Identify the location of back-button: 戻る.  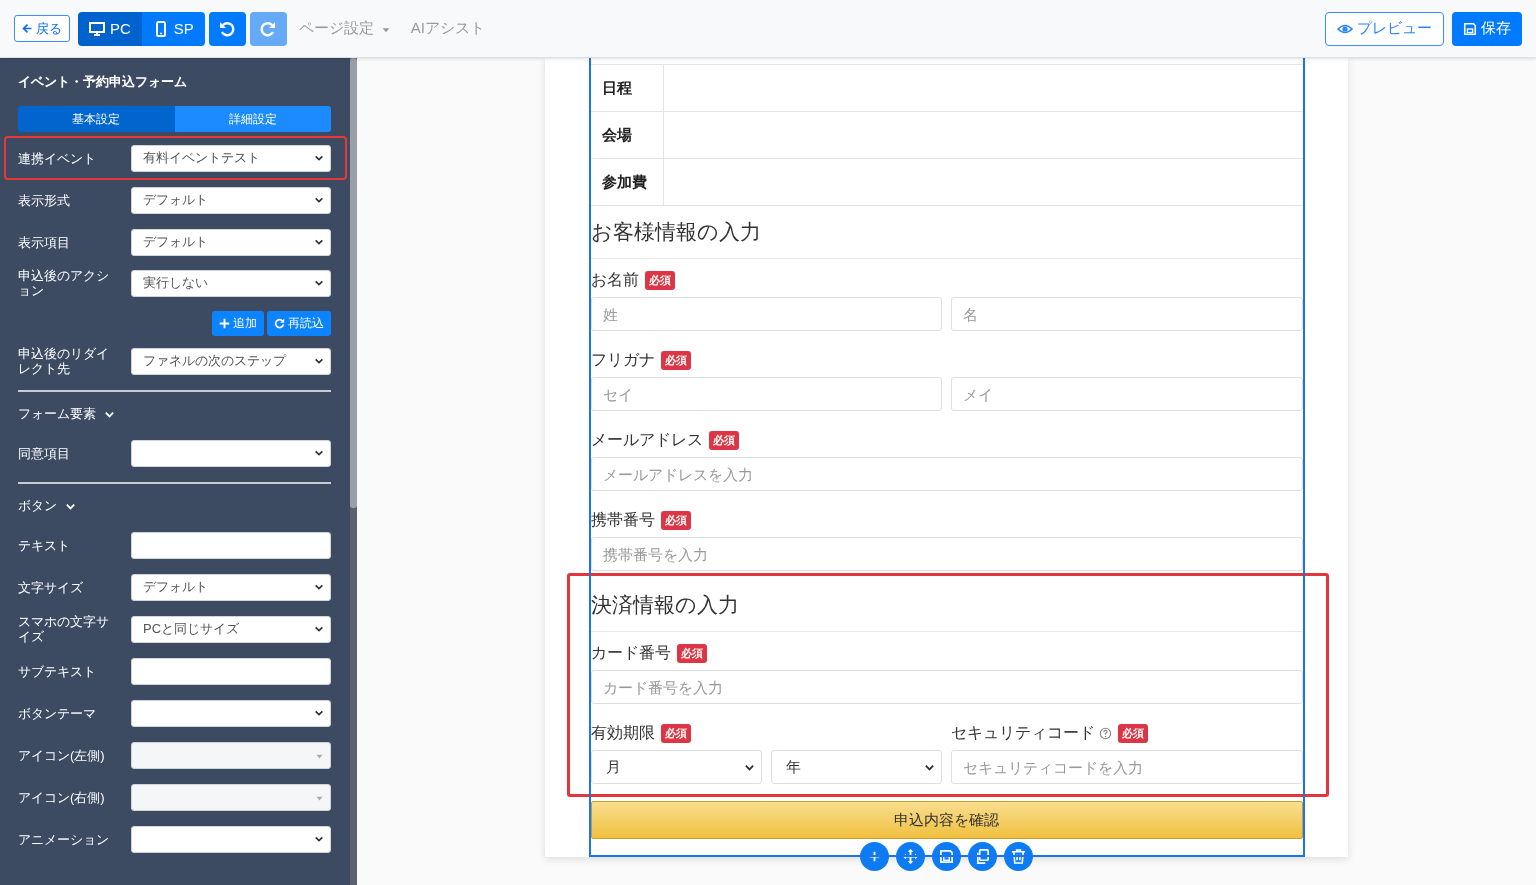
(42, 28).